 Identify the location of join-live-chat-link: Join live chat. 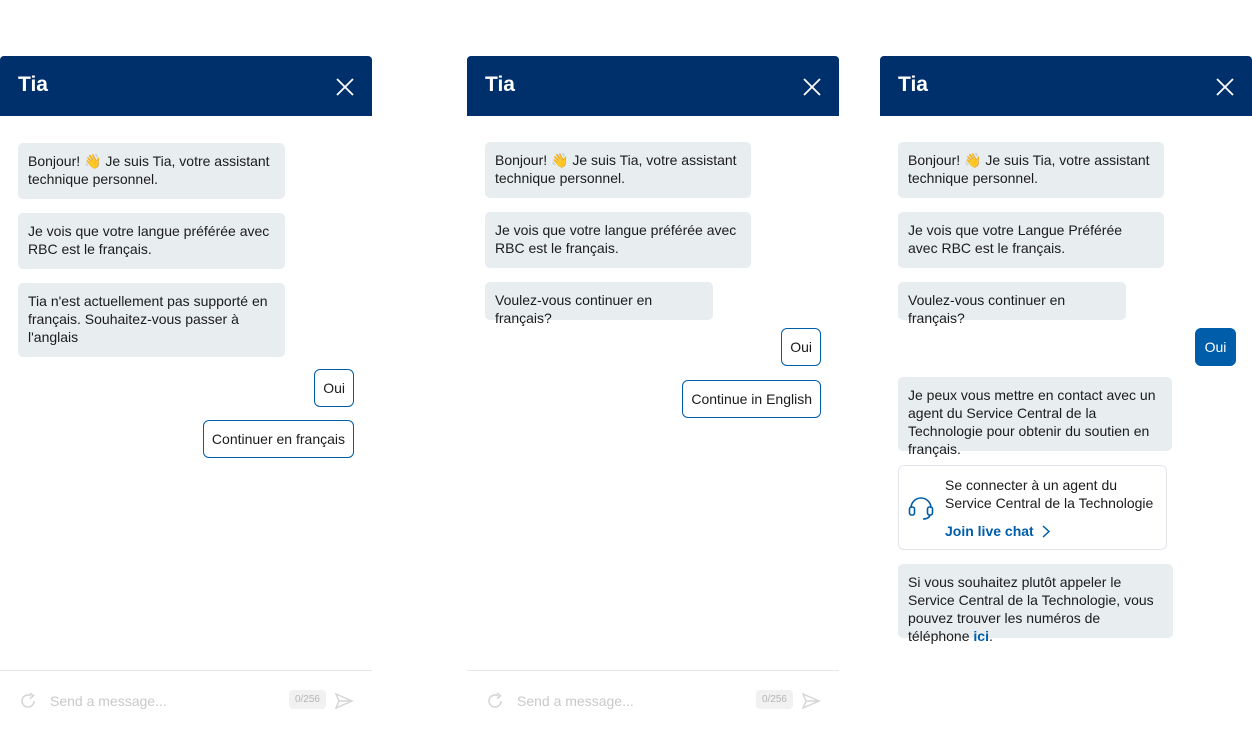
(997, 531).